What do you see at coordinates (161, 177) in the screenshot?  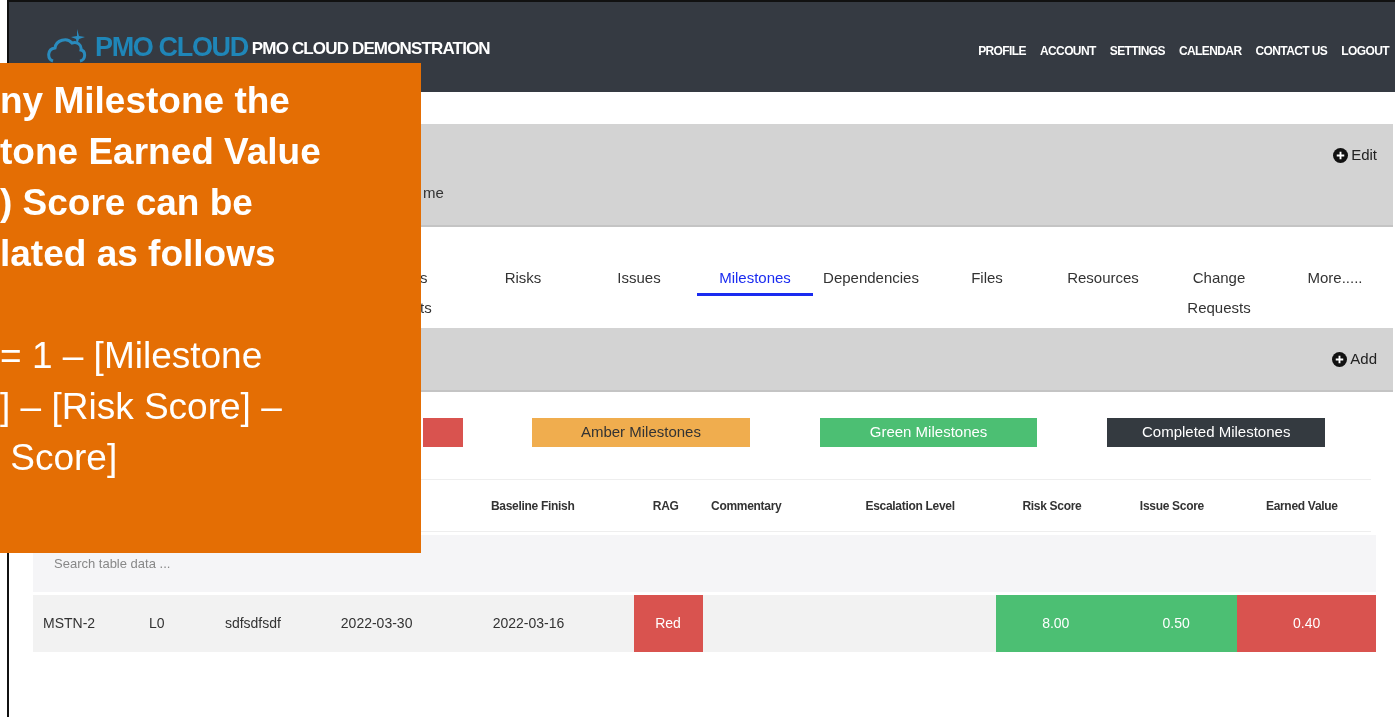 I see `callout-heading: ny Milestone the tone Earned Value ) Score can be lated as follows` at bounding box center [161, 177].